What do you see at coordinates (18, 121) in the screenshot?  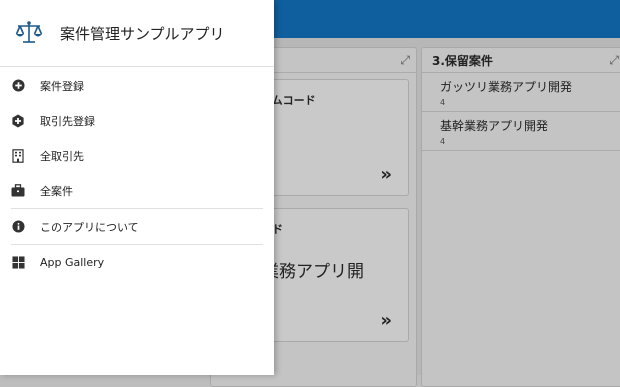 I see `add-badge-icon` at bounding box center [18, 121].